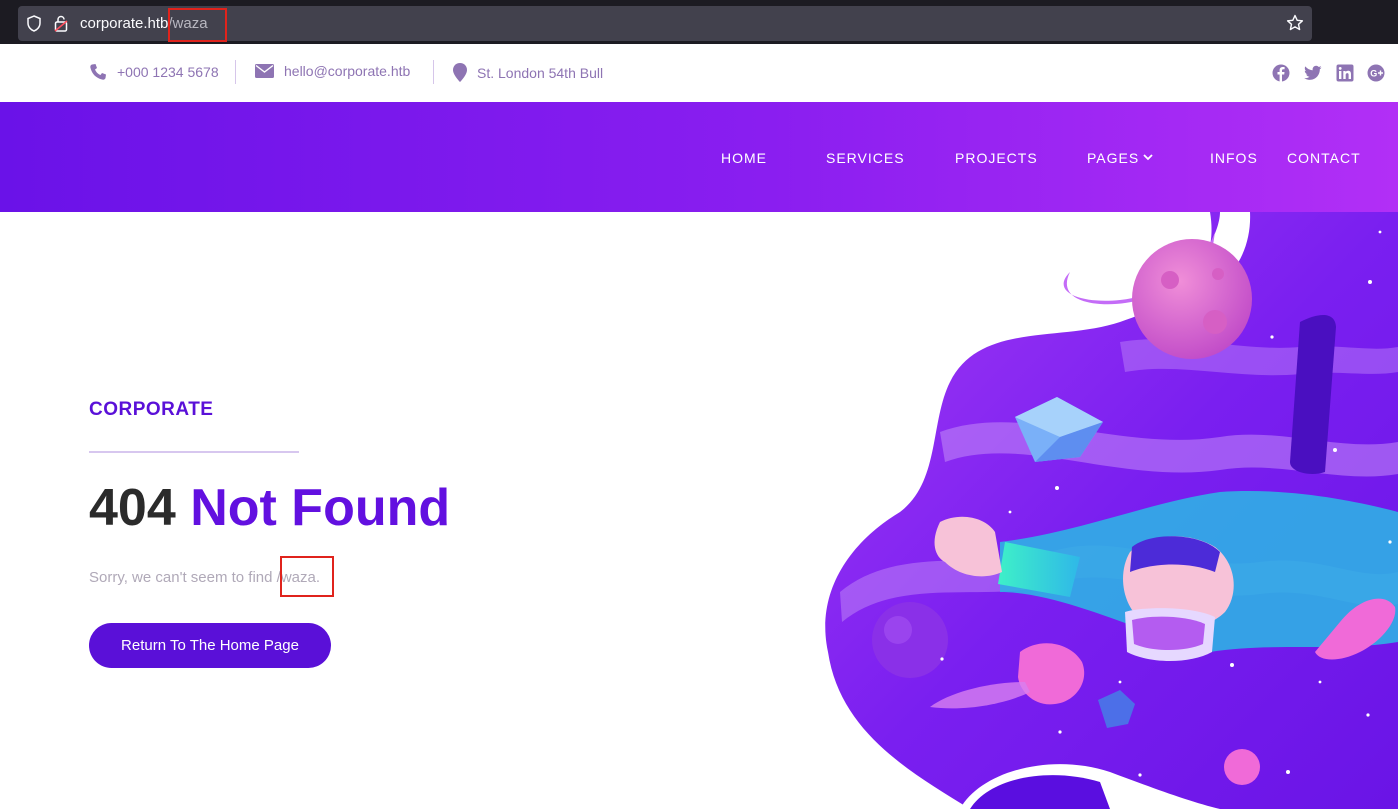  What do you see at coordinates (183, 577) in the screenshot?
I see `error-message-prefix: Sorry, we can't seem to find` at bounding box center [183, 577].